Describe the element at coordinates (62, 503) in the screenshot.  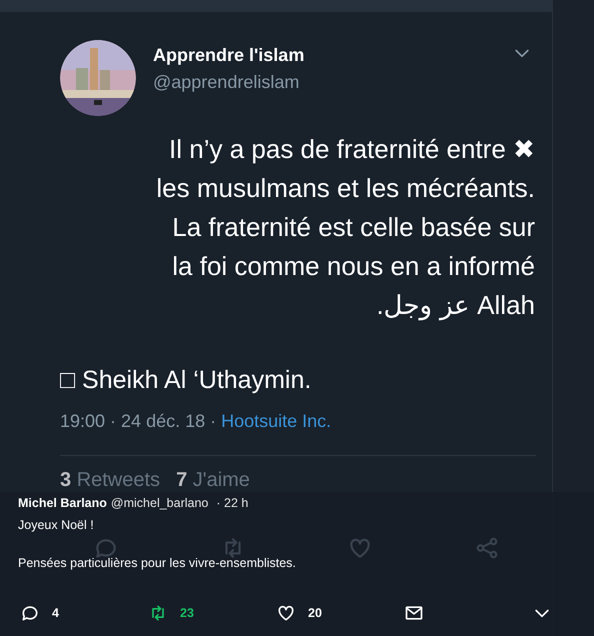
I see `author-name: Michel Barlano` at that location.